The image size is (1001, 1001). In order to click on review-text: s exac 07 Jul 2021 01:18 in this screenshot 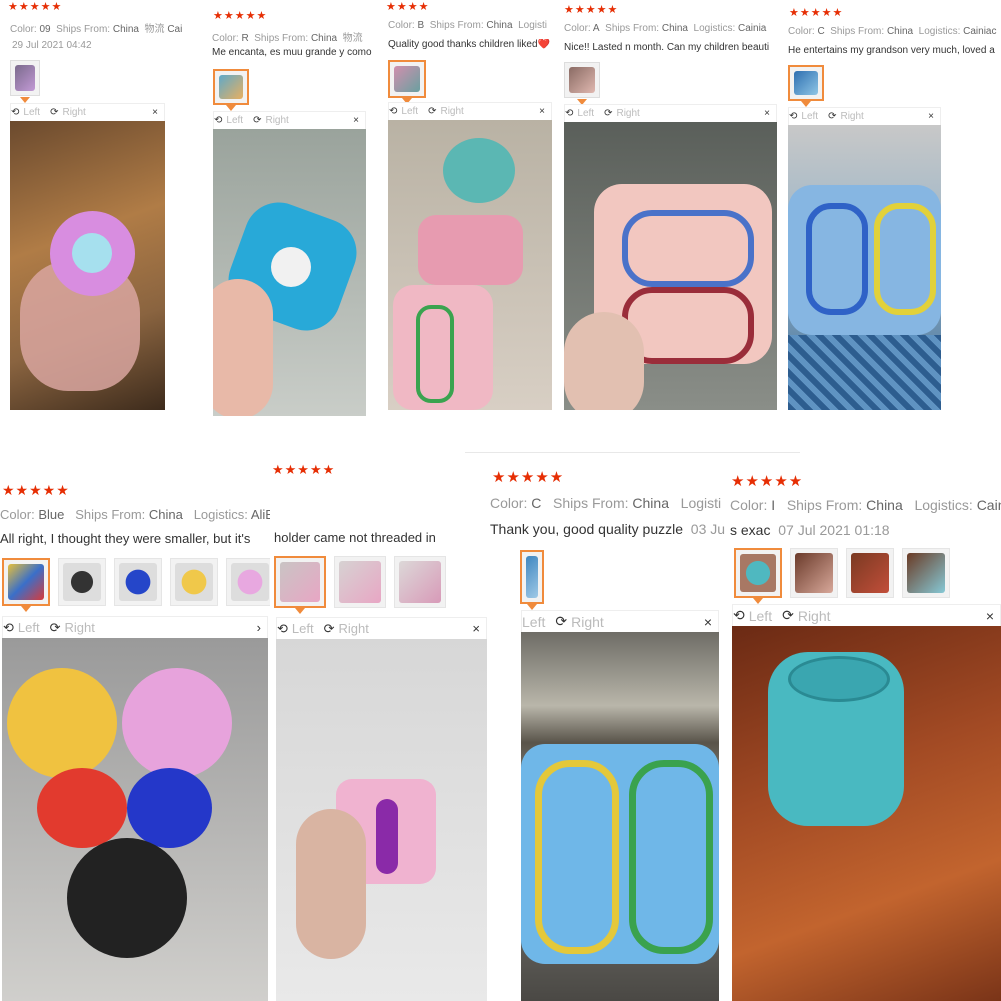, I will do `click(810, 530)`.